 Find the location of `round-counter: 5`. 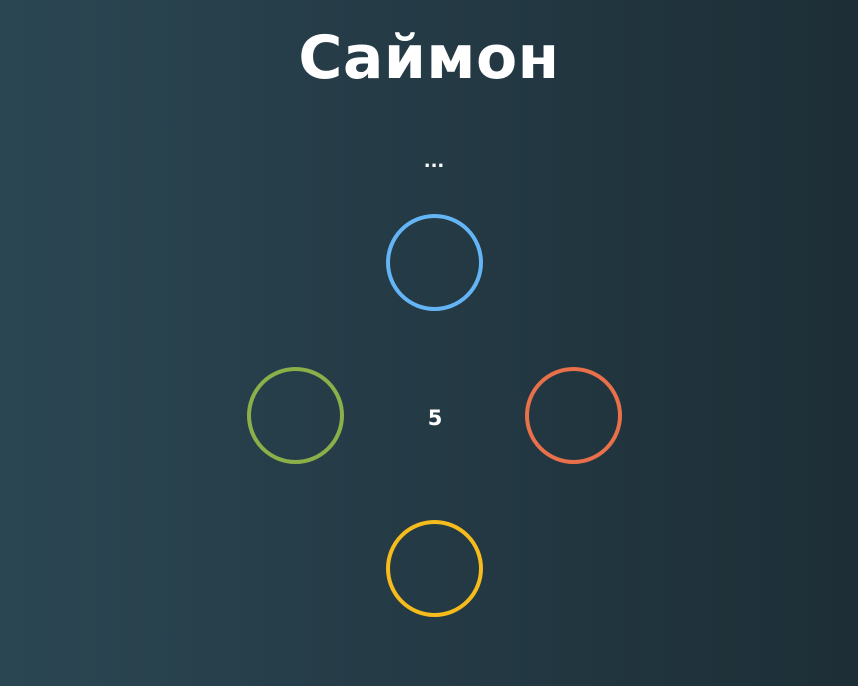

round-counter: 5 is located at coordinates (435, 418).